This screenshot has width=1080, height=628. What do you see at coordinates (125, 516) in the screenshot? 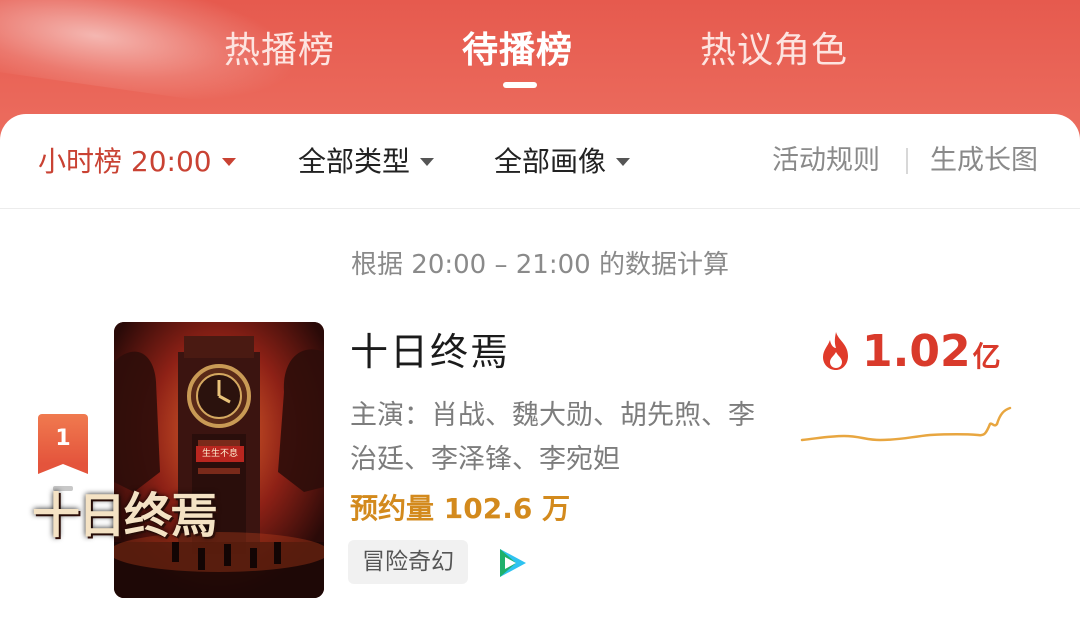
I see `poster-title-art: 十日终焉` at bounding box center [125, 516].